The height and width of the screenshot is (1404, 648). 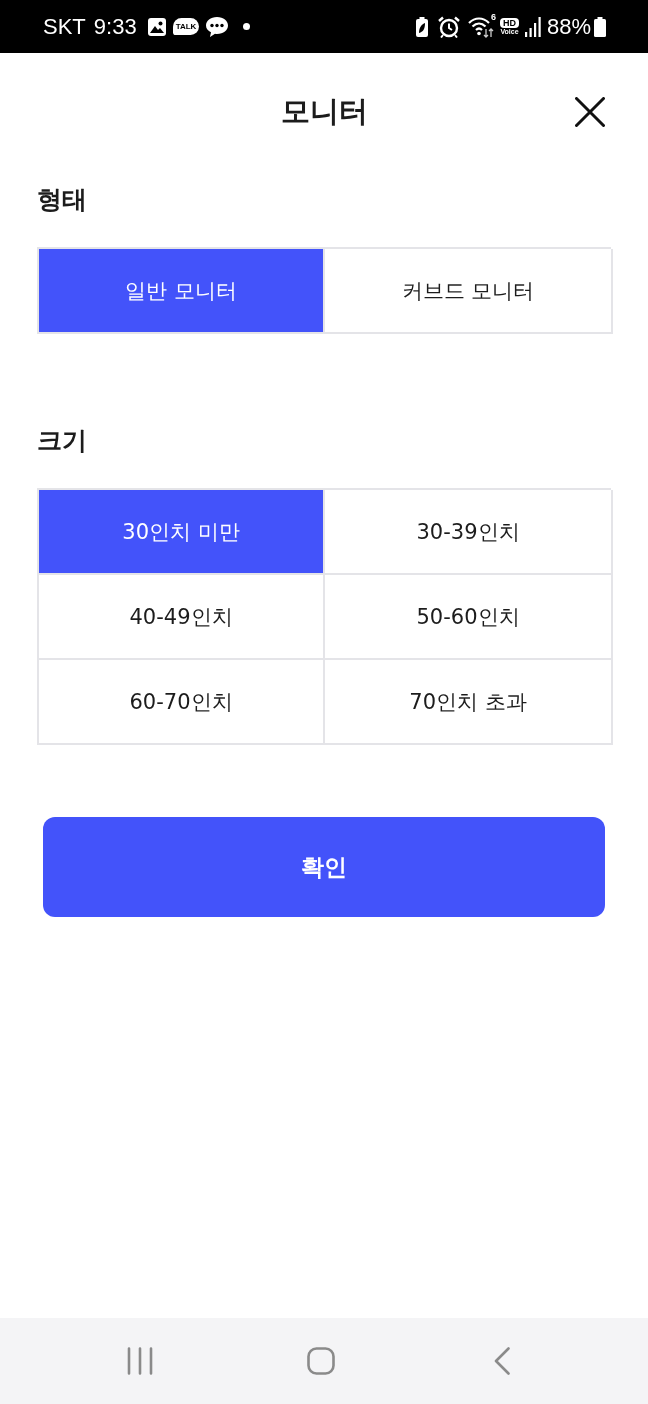 What do you see at coordinates (469, 291) in the screenshot?
I see `option-button: 커브드 모니터` at bounding box center [469, 291].